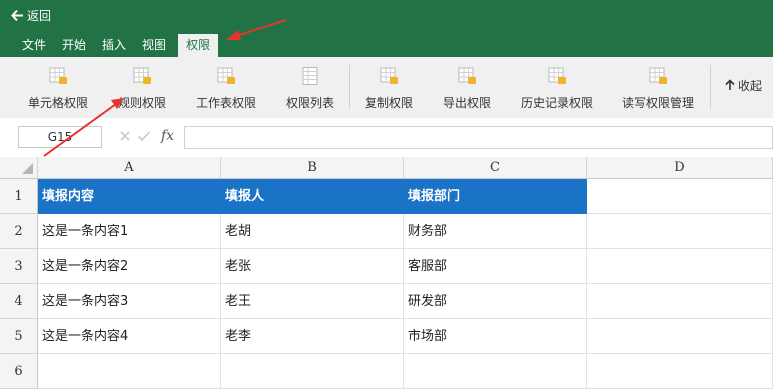 The width and height of the screenshot is (773, 389). What do you see at coordinates (34, 45) in the screenshot?
I see `tab-file: 文件` at bounding box center [34, 45].